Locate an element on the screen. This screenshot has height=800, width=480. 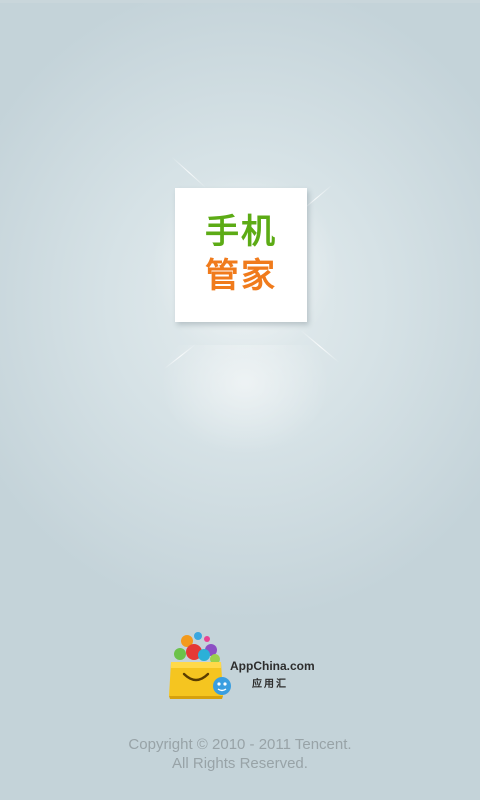
logo-text-line2: 管家 is located at coordinates (241, 276).